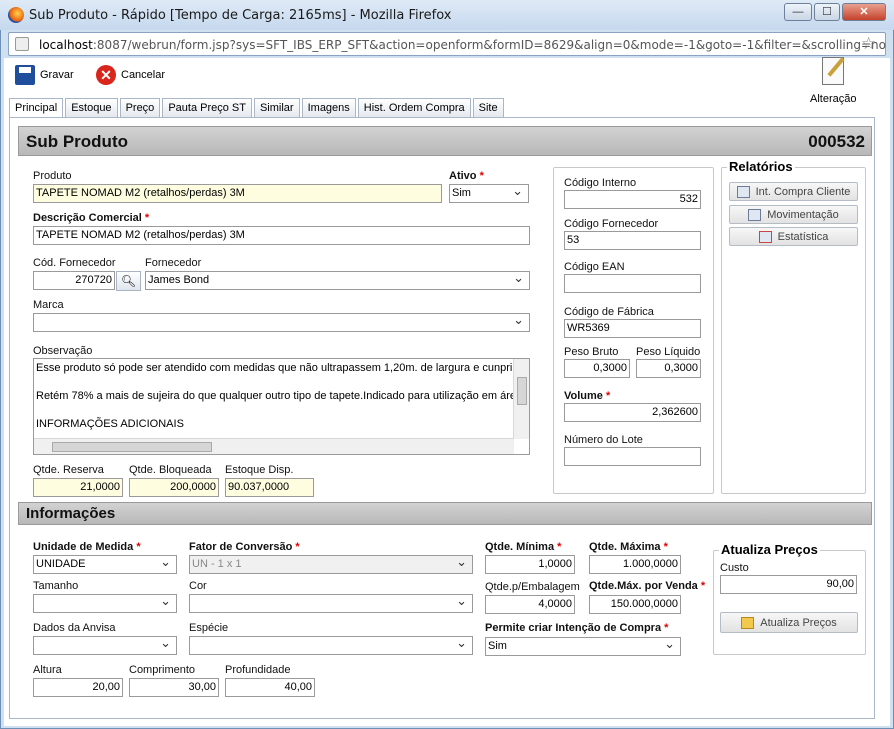 The width and height of the screenshot is (894, 729). What do you see at coordinates (632, 240) in the screenshot?
I see `codigo-fornecedor-input: 53` at bounding box center [632, 240].